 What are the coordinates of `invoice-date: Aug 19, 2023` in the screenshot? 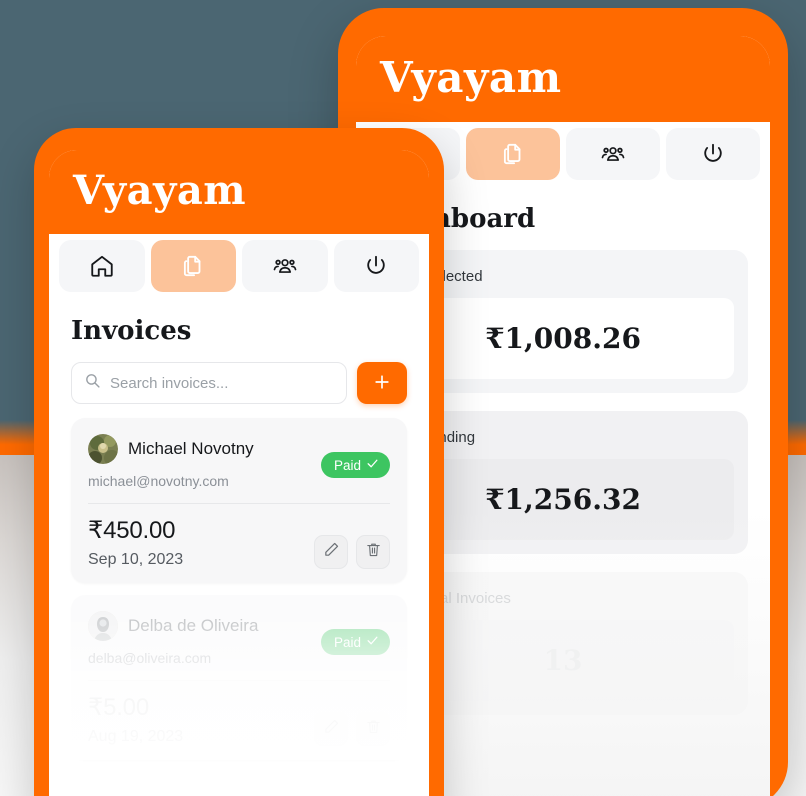 It's located at (136, 736).